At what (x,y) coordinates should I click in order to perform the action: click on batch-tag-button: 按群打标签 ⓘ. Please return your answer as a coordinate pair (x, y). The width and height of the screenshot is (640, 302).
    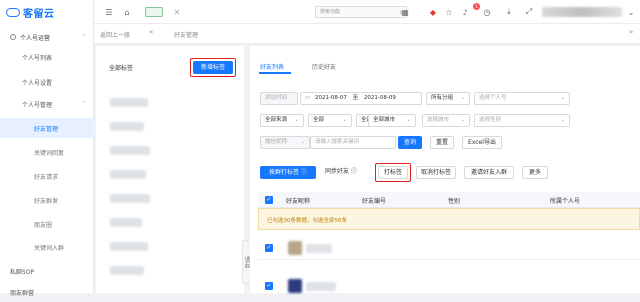
    Looking at the image, I should click on (288, 172).